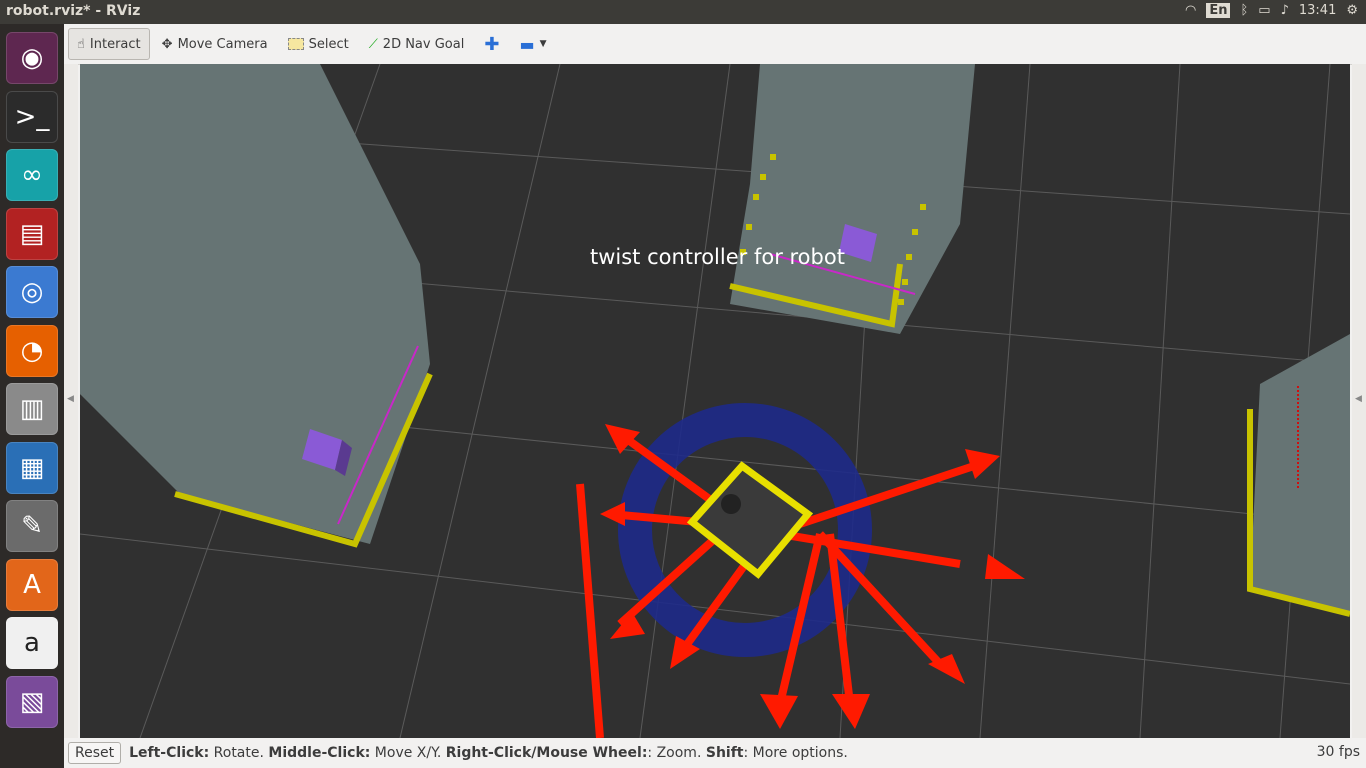 The height and width of the screenshot is (768, 1366). What do you see at coordinates (32, 467) in the screenshot?
I see `document-icon: ▦` at bounding box center [32, 467].